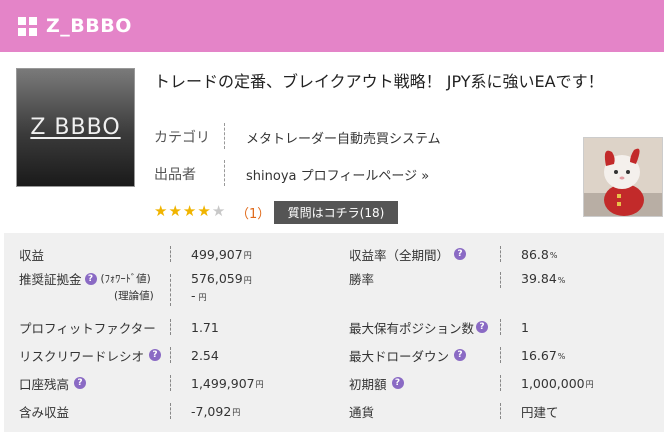  Describe the element at coordinates (334, 254) in the screenshot. I see `stats-row-profit: 収益 499,907 円 収益率（全期間）? 86.8%` at that location.